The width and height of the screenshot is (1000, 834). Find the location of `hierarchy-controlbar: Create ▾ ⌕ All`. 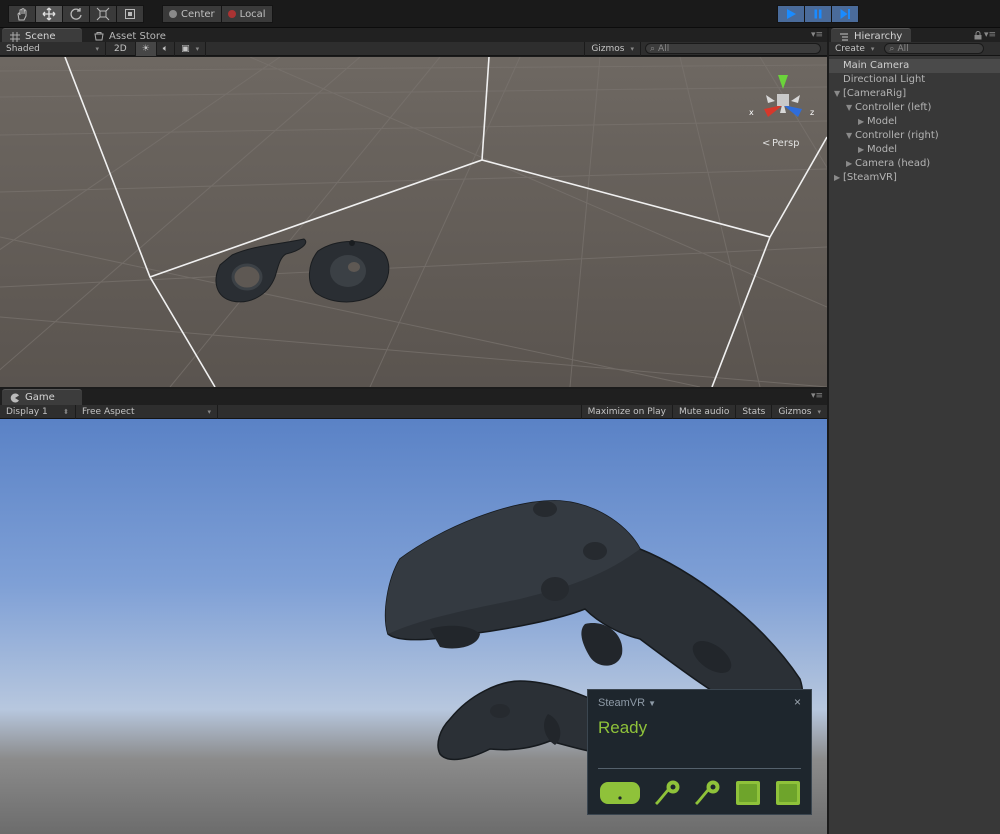

hierarchy-controlbar: Create ▾ ⌕ All is located at coordinates (914, 49).